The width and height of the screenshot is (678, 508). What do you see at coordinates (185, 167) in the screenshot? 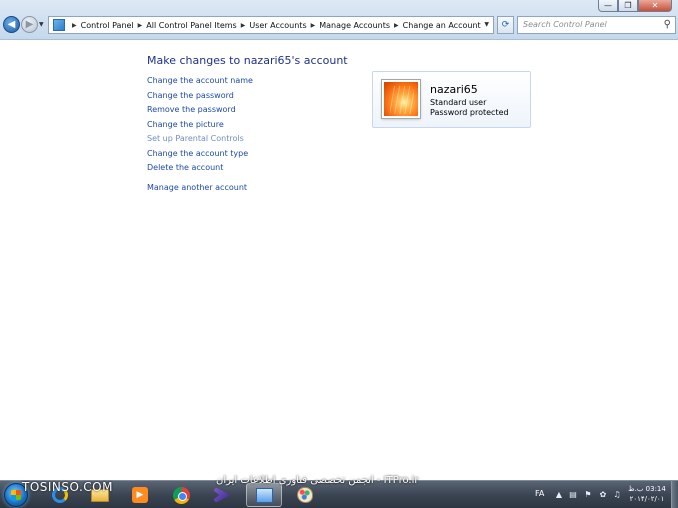
I see `delete-account-link: Delete the account` at bounding box center [185, 167].